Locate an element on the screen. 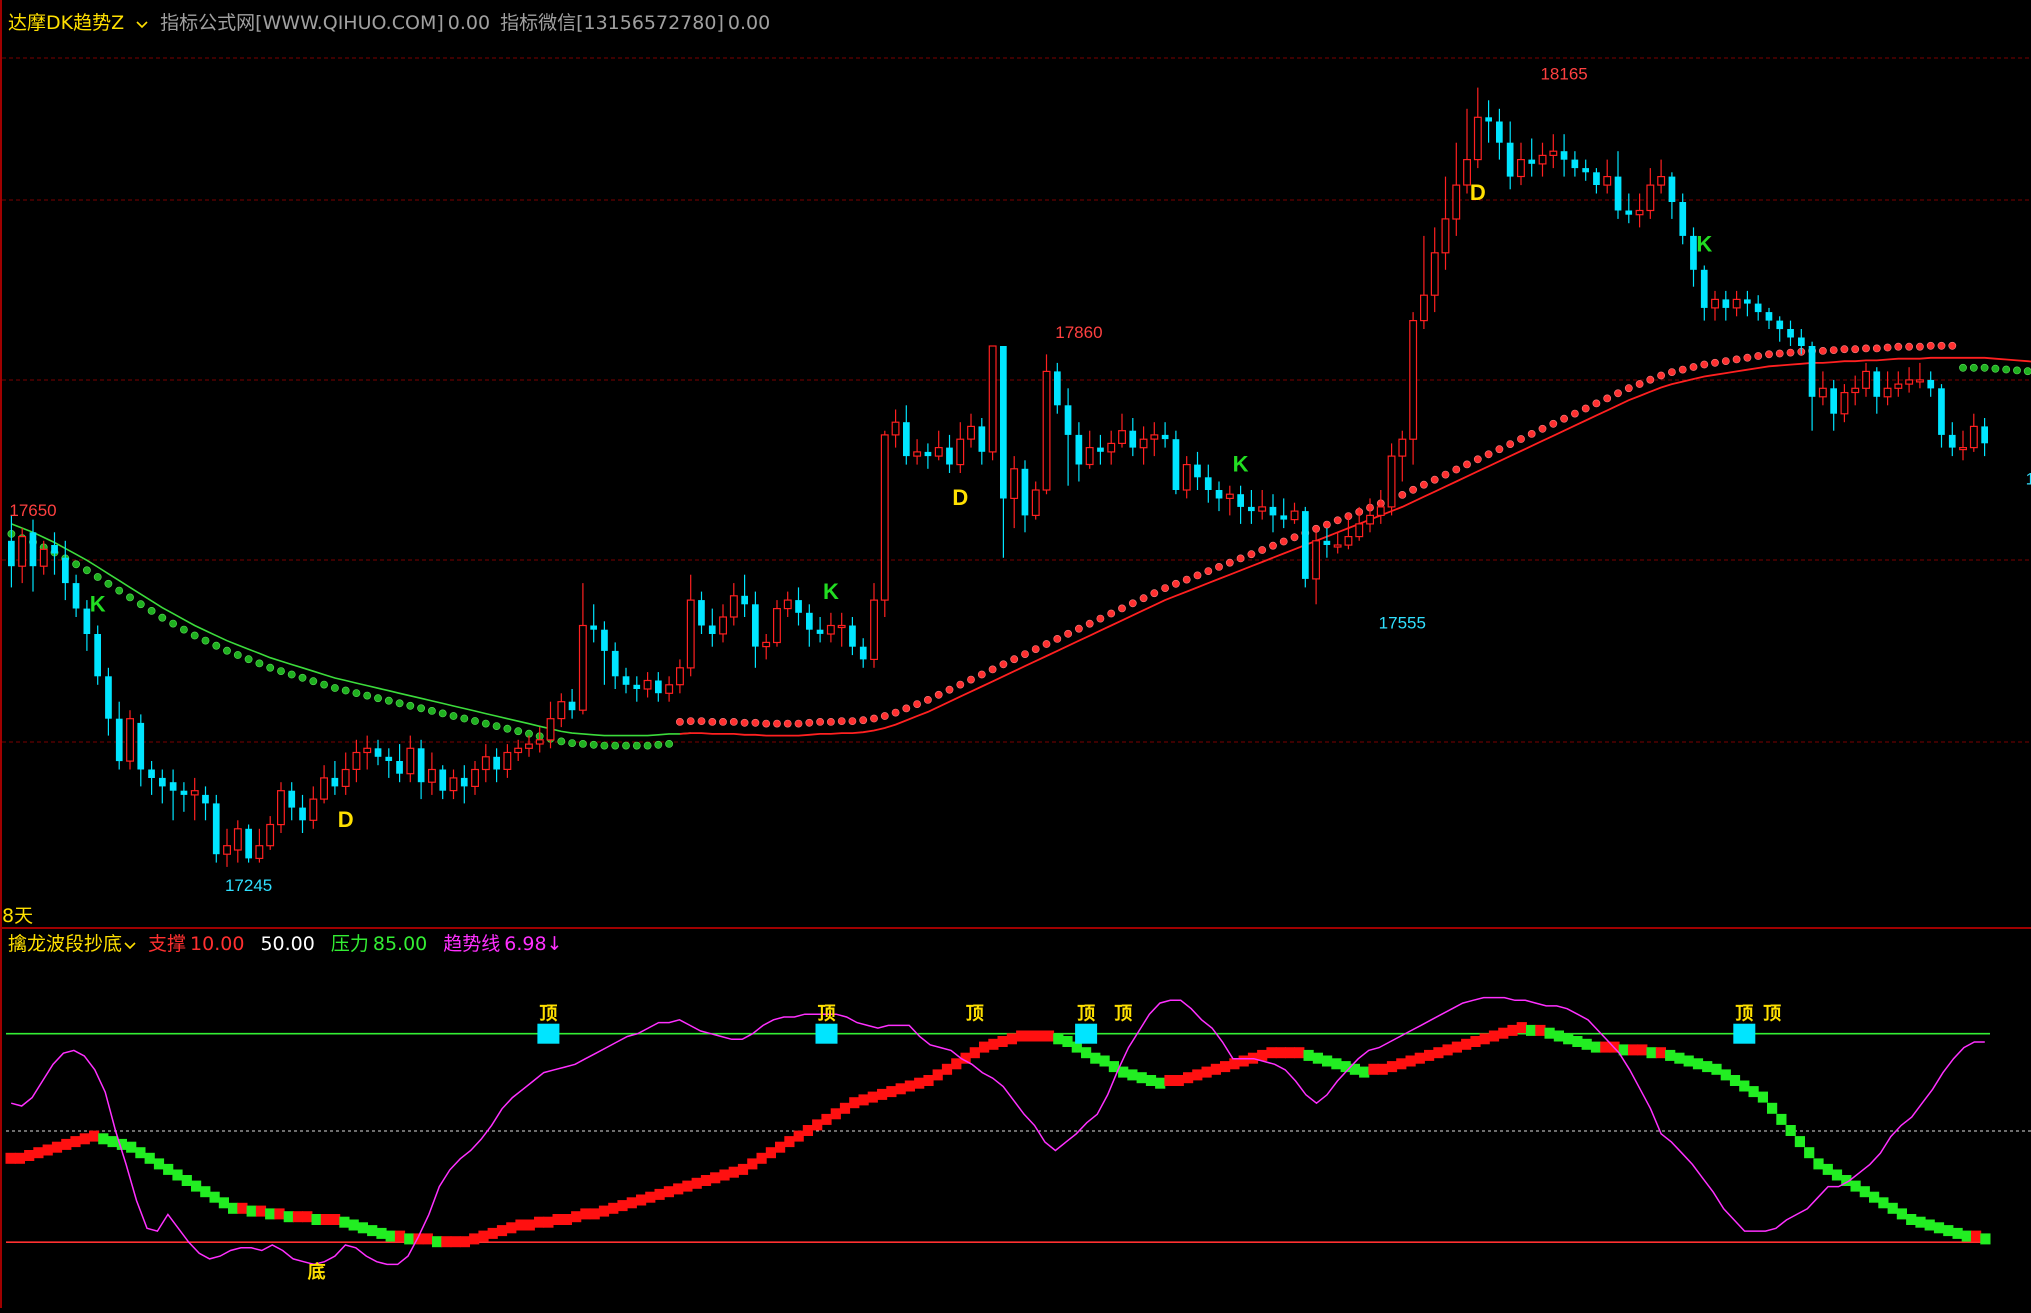 This screenshot has height=1313, width=2031. signal-label-k: K is located at coordinates (831, 591).